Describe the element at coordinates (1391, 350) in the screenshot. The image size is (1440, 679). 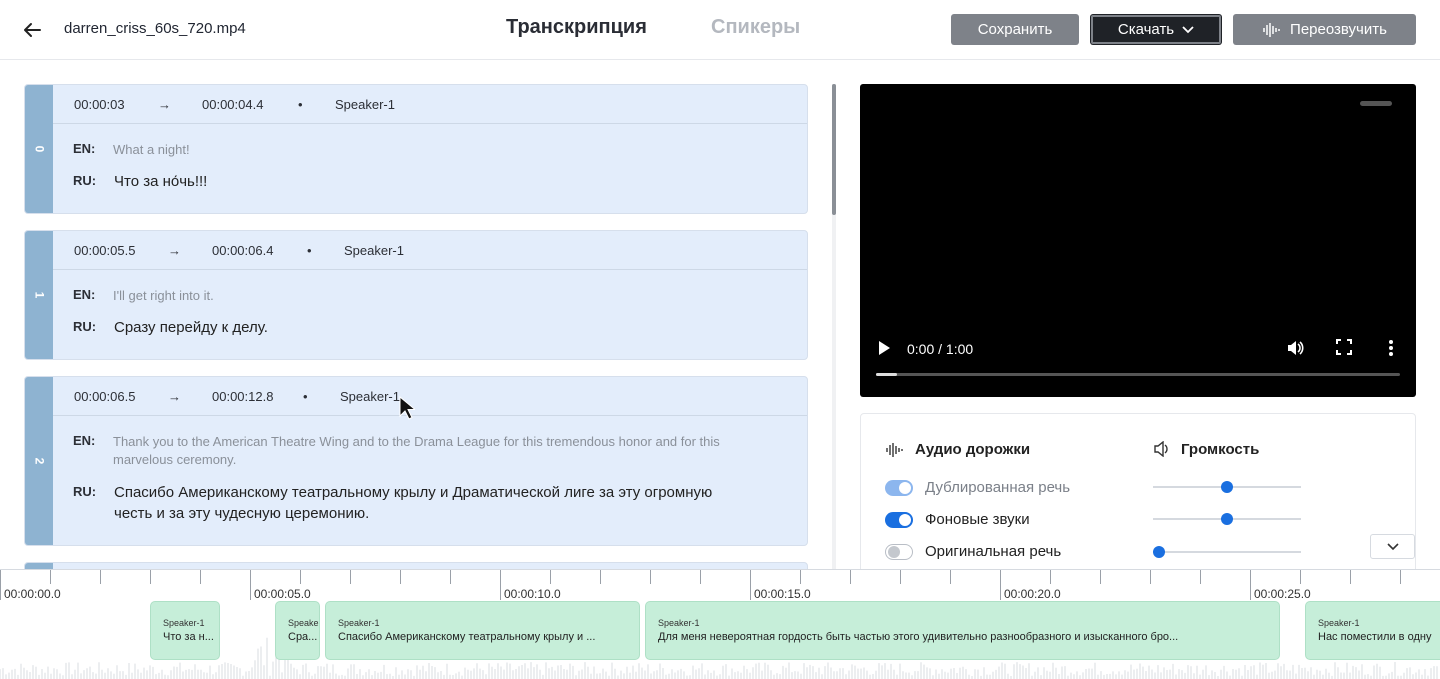
I see `more-options-icon` at that location.